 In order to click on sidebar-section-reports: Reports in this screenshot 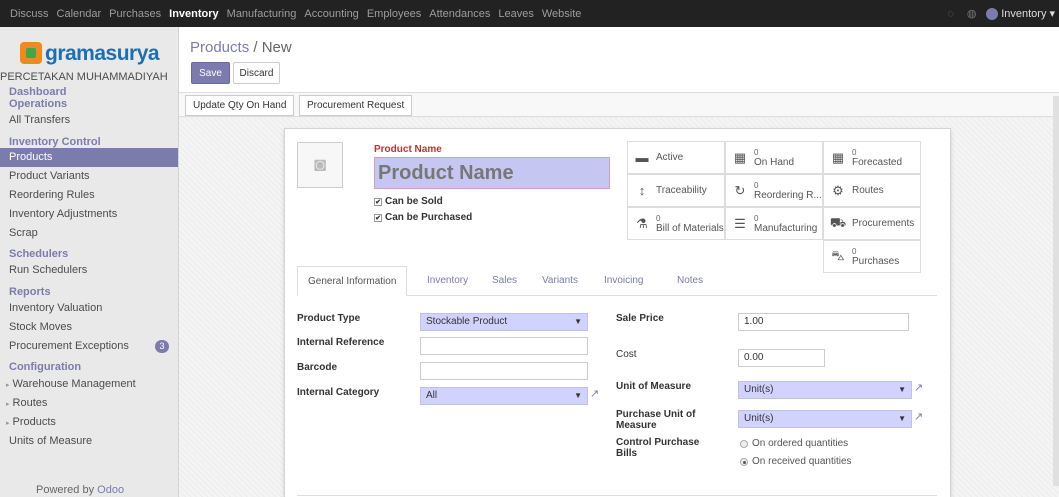, I will do `click(25, 292)`.